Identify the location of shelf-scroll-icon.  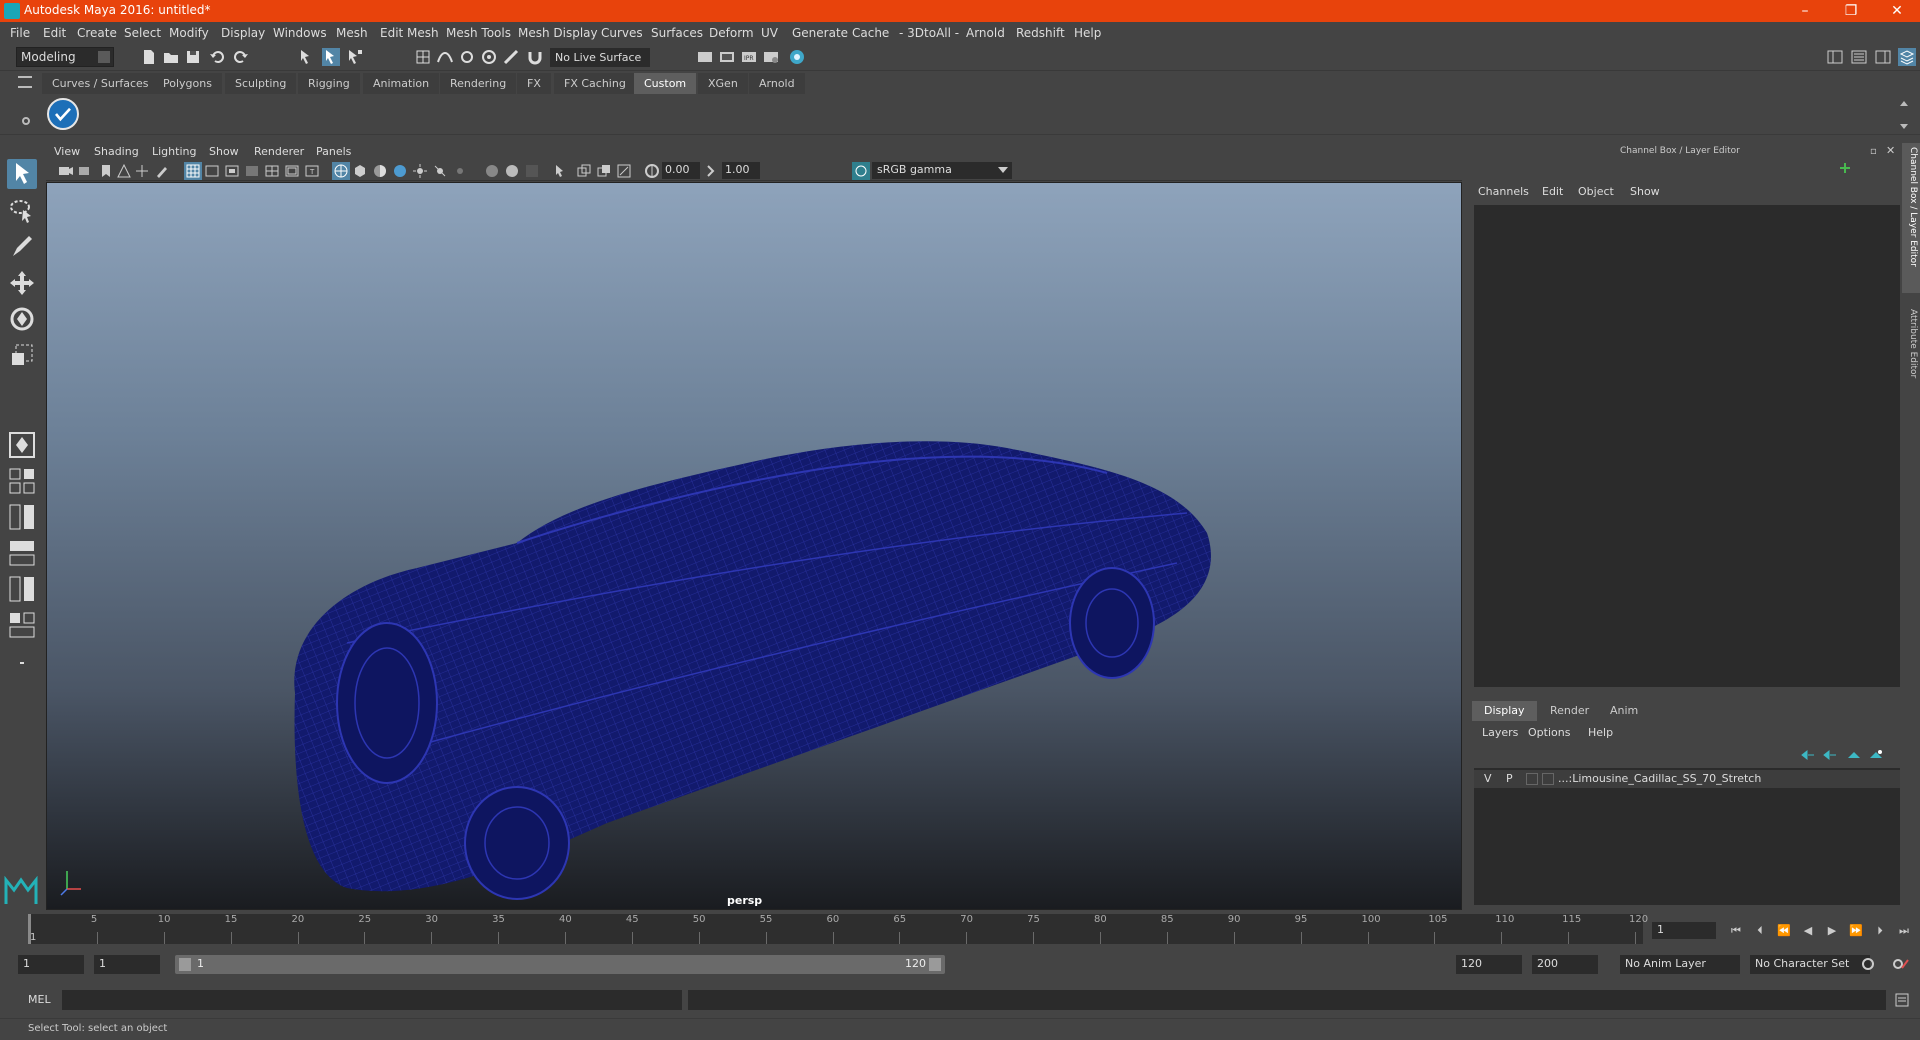
(1904, 115).